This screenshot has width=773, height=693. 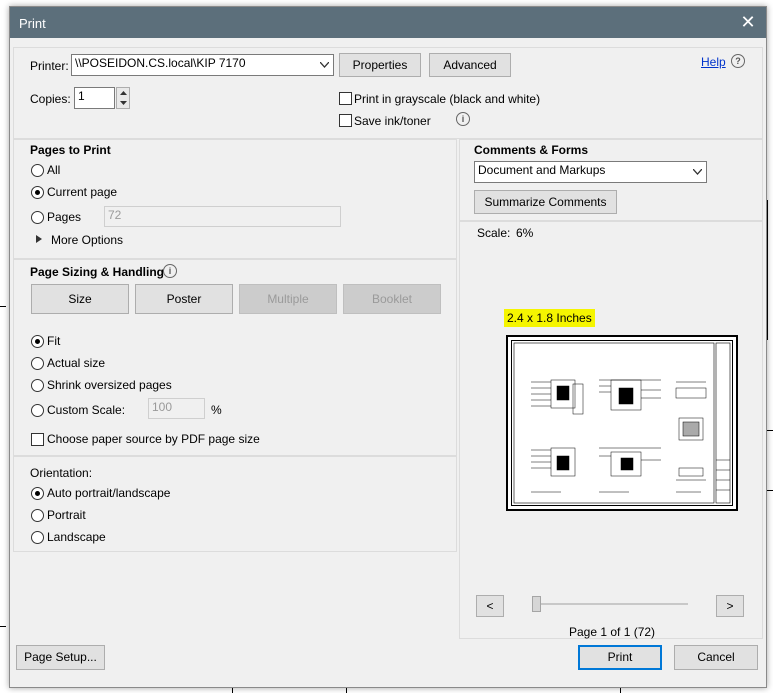 I want to click on page-slider-track, so click(x=610, y=604).